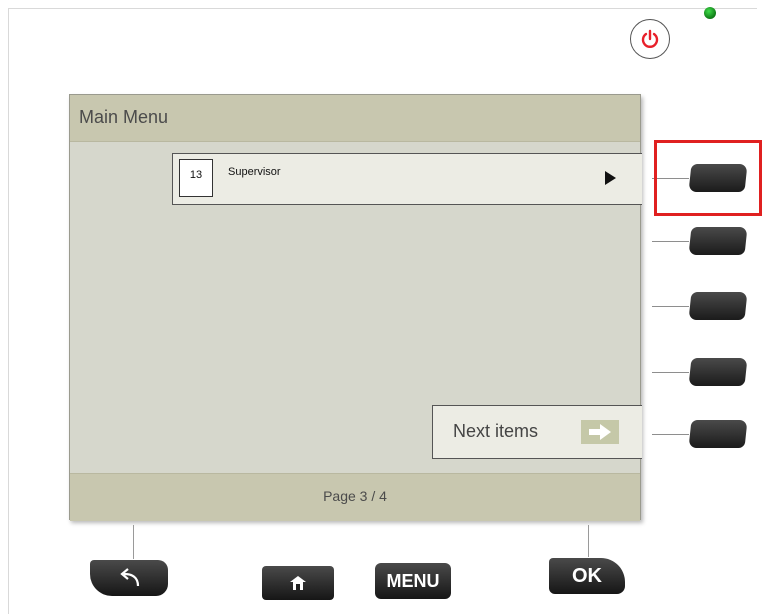 The image size is (765, 614). I want to click on menu-button: MENU, so click(413, 581).